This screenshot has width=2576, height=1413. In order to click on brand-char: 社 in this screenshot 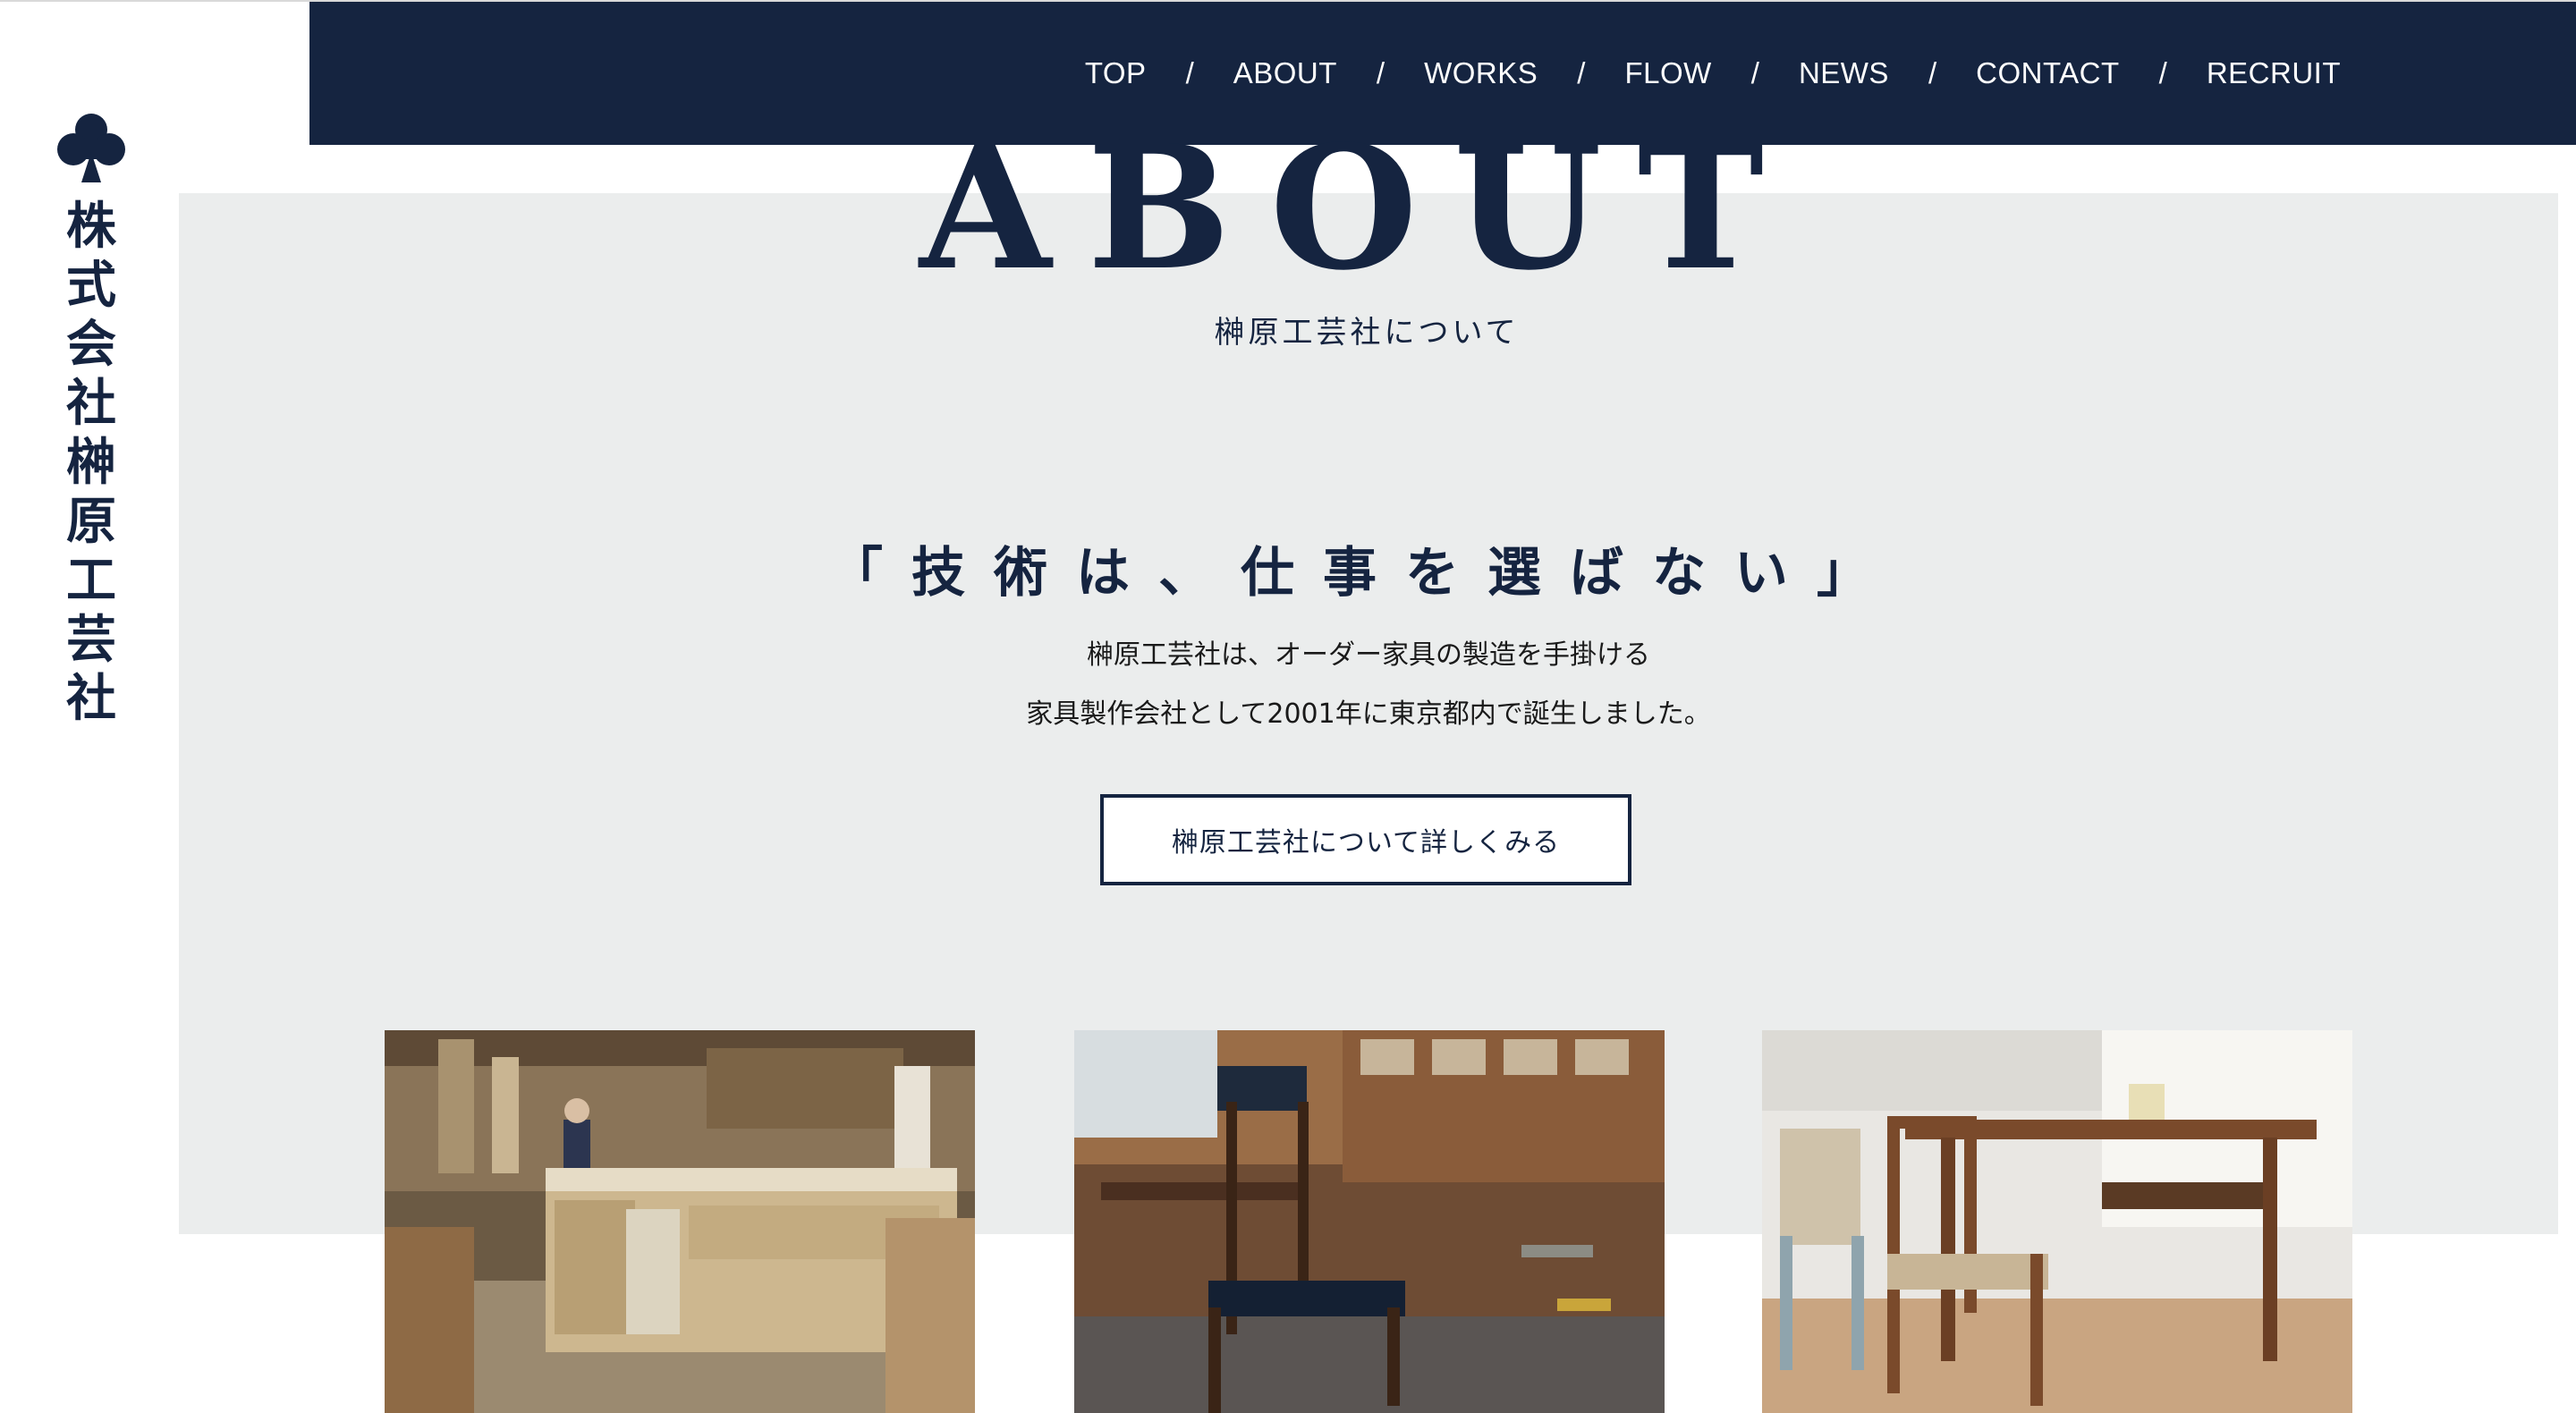, I will do `click(91, 403)`.